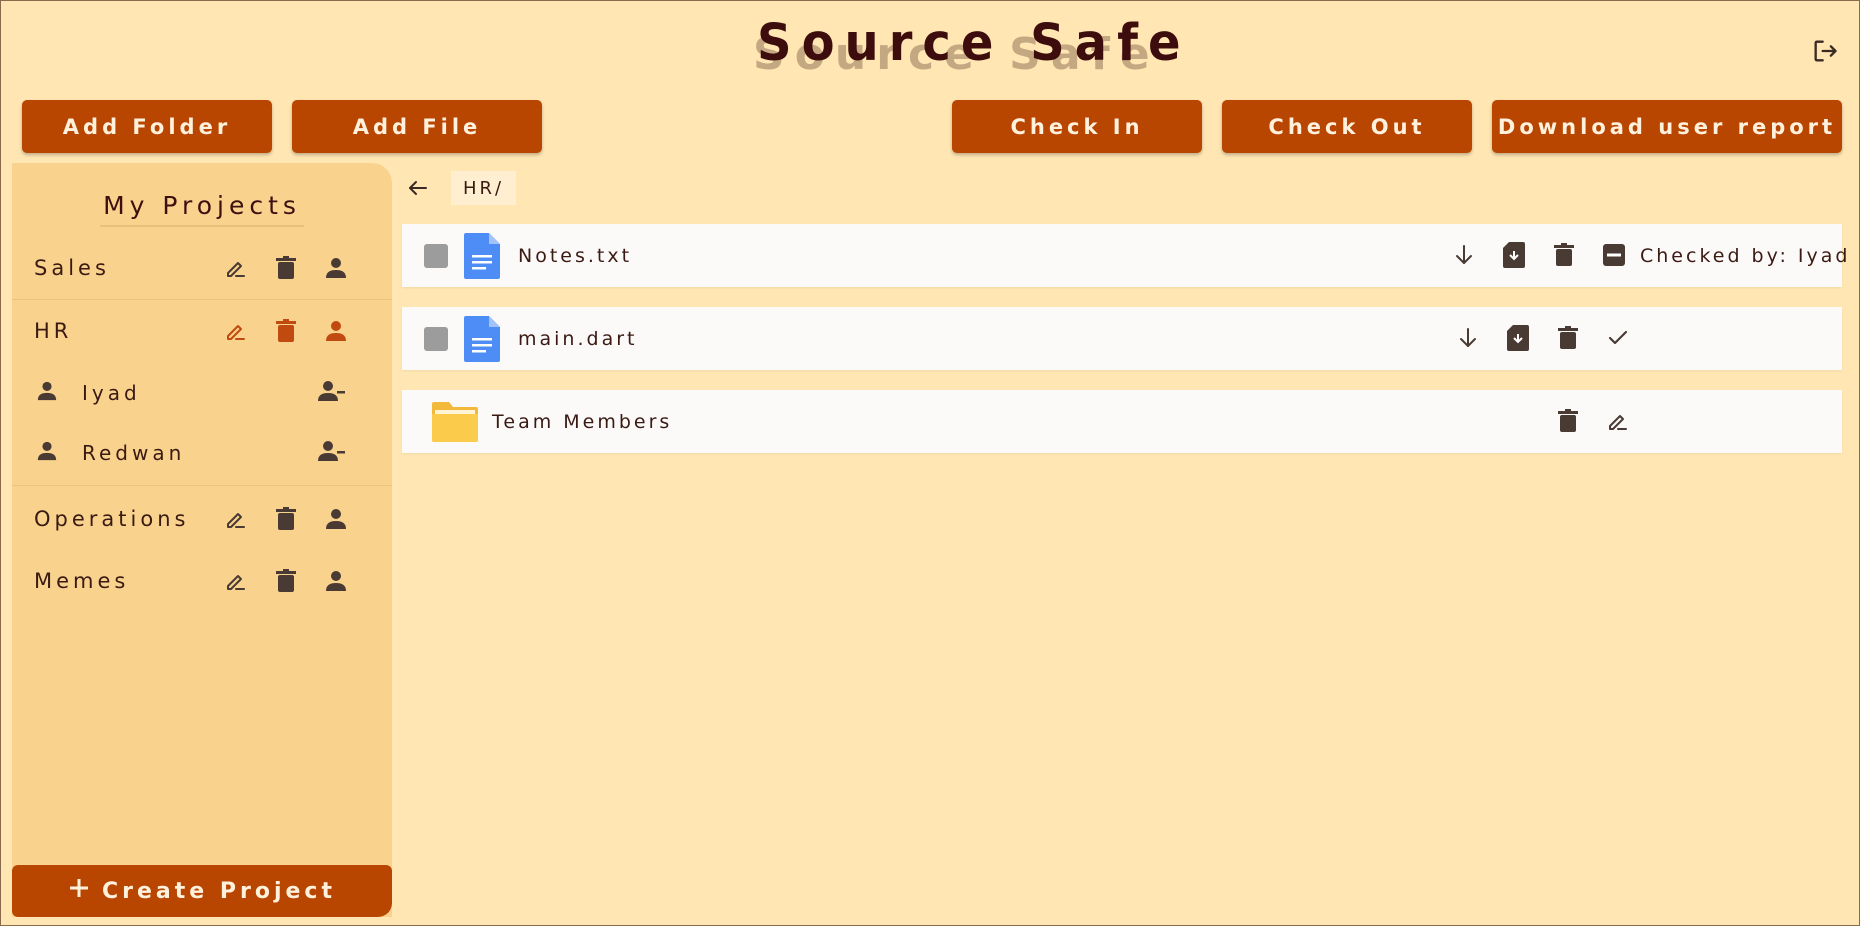 This screenshot has width=1860, height=926. I want to click on sidebar-item-operations: Operations, so click(202, 519).